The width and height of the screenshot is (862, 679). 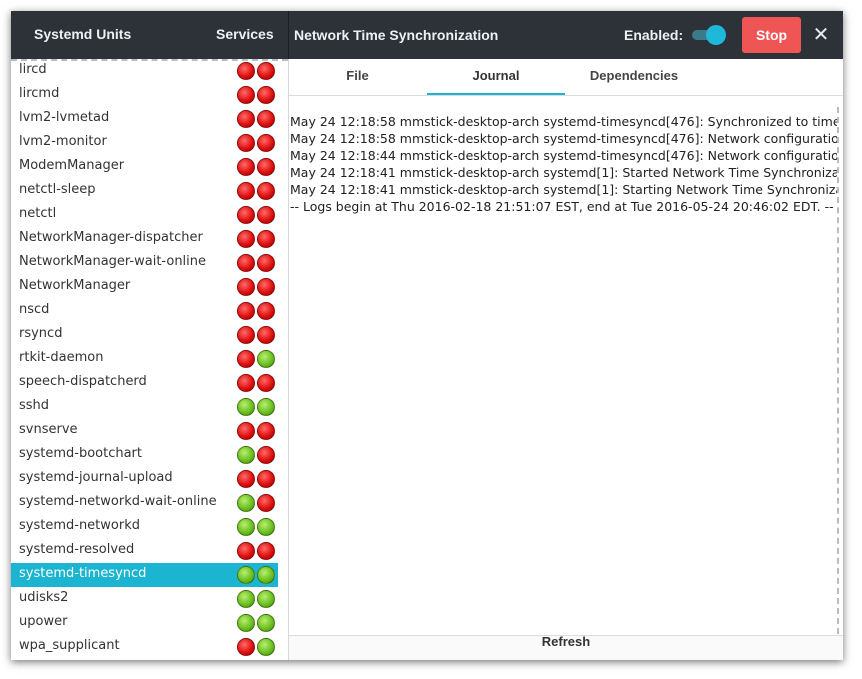 I want to click on tab-file: File, so click(x=357, y=77).